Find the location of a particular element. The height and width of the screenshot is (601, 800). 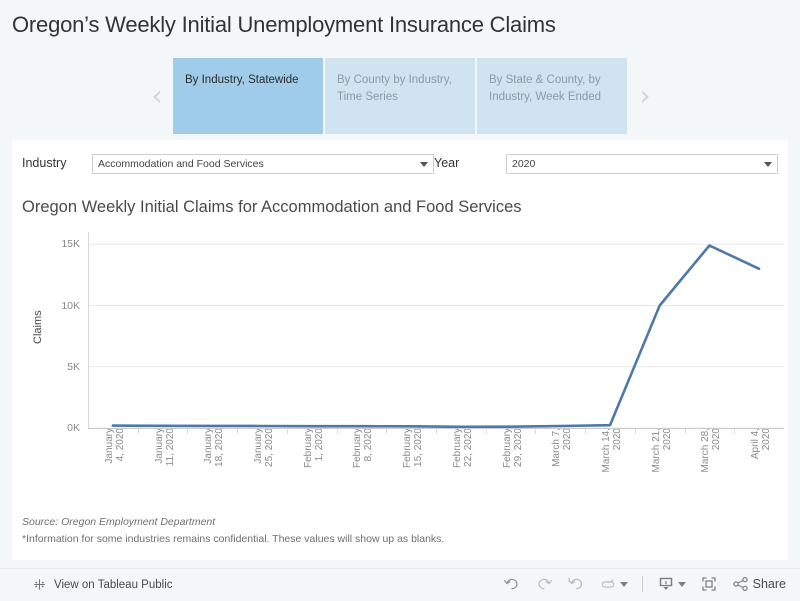

y-axis-tick-label: 15K is located at coordinates (70, 244).